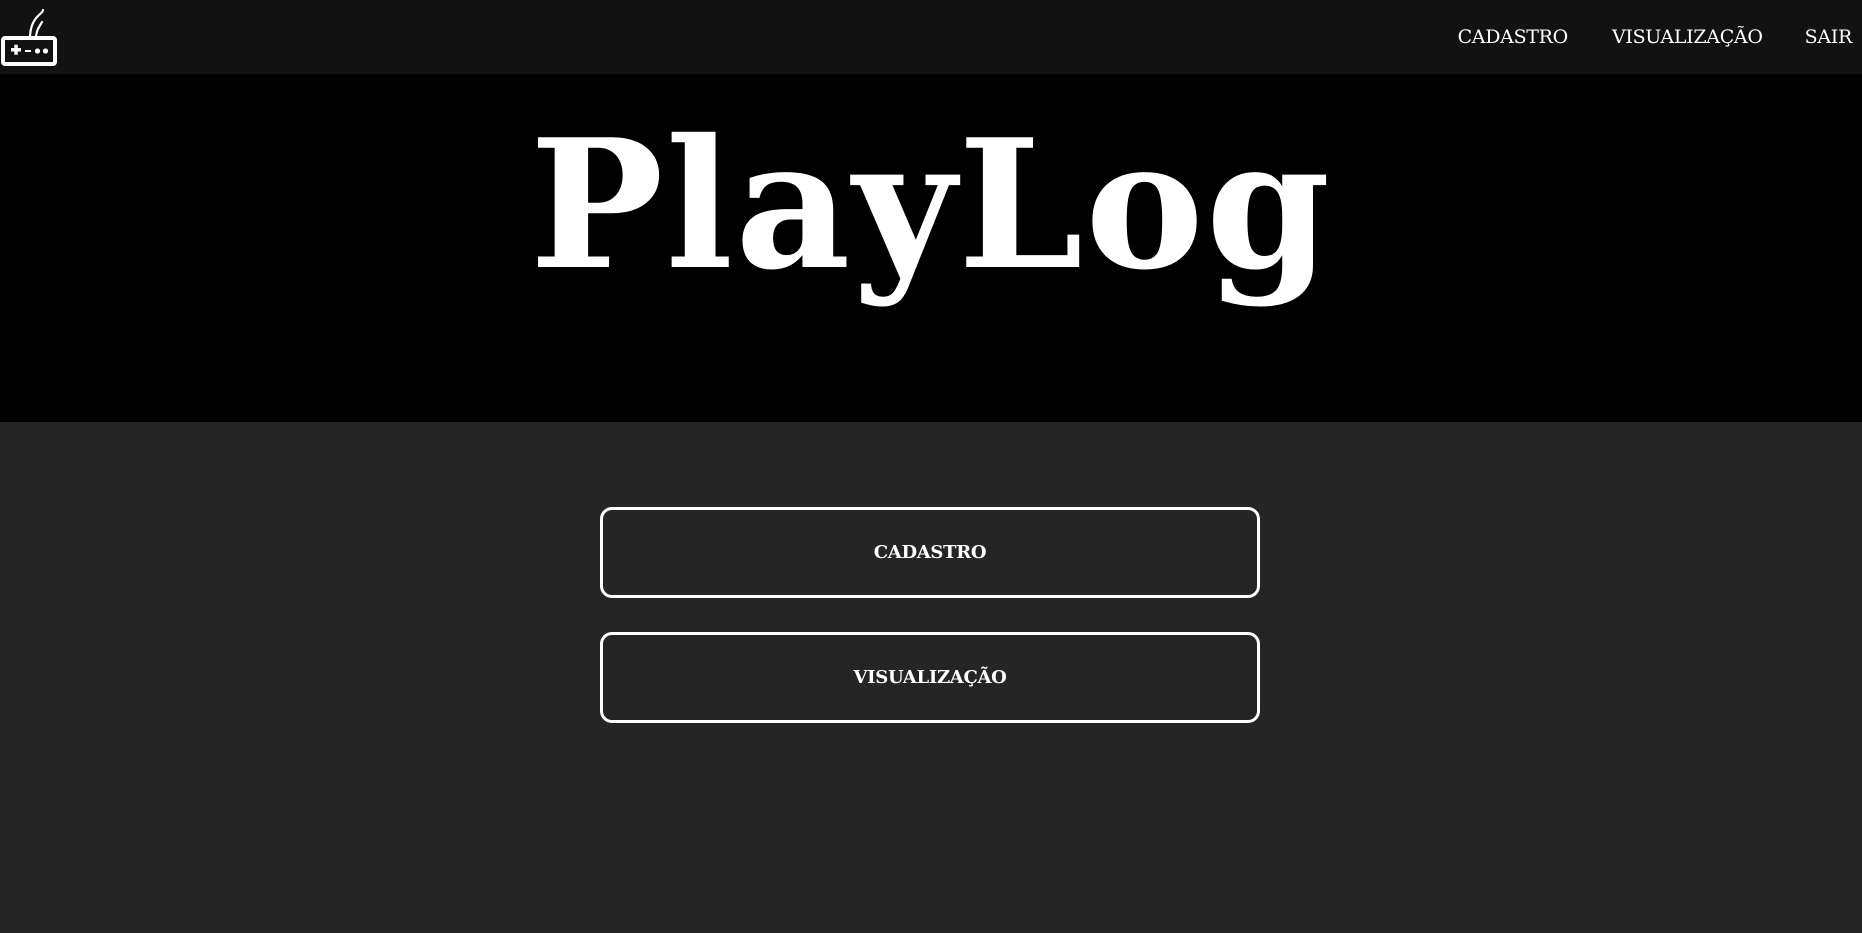 The height and width of the screenshot is (933, 1862). I want to click on nav-link-sair: SAIR, so click(1829, 37).